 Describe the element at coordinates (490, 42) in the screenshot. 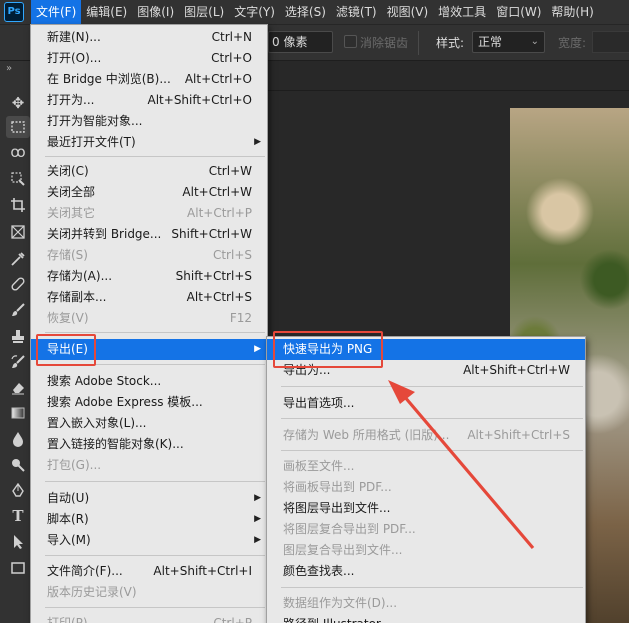

I see `style-value: 正常` at that location.